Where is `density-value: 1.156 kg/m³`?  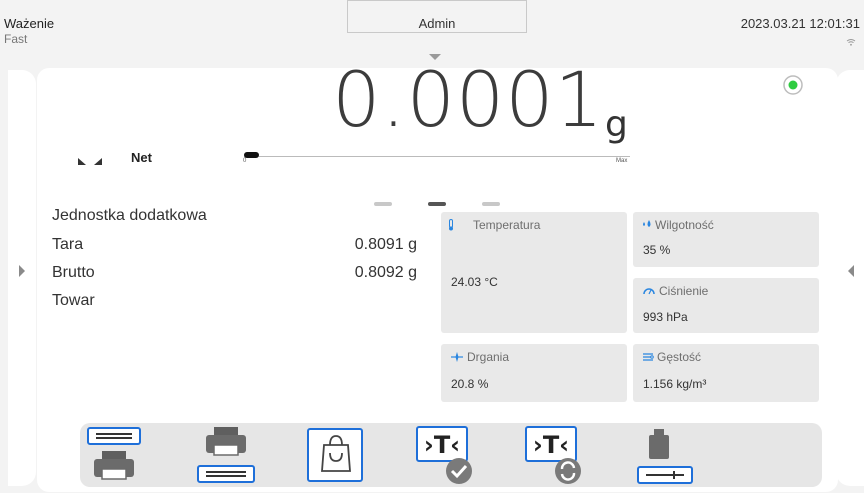 density-value: 1.156 kg/m³ is located at coordinates (675, 384).